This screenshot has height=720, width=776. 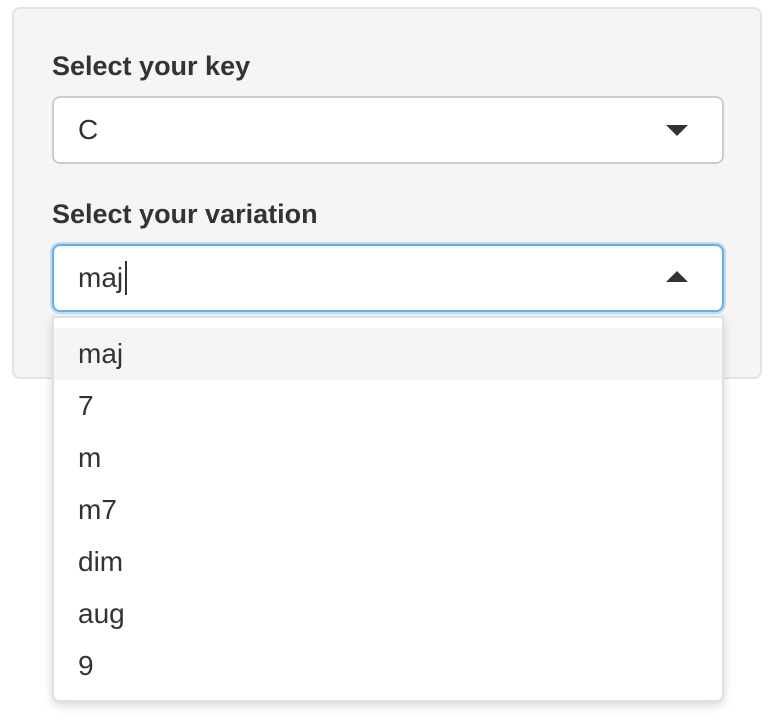 What do you see at coordinates (388, 458) in the screenshot?
I see `dropdown-option-m: m` at bounding box center [388, 458].